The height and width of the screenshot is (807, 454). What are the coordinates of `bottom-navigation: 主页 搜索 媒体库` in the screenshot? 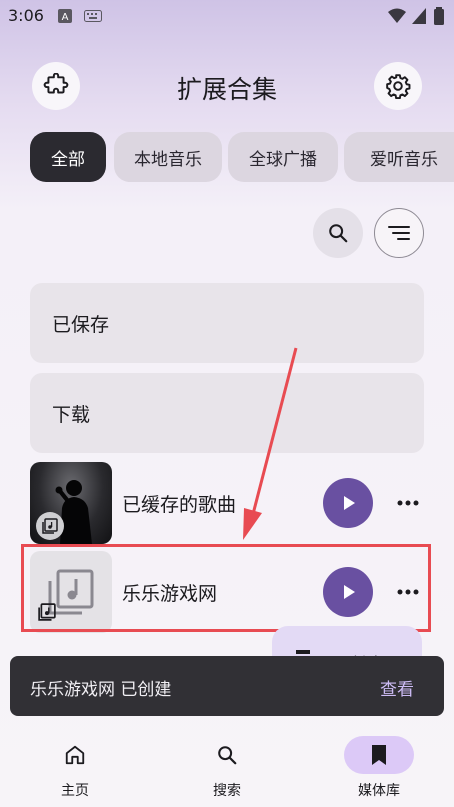 It's located at (227, 764).